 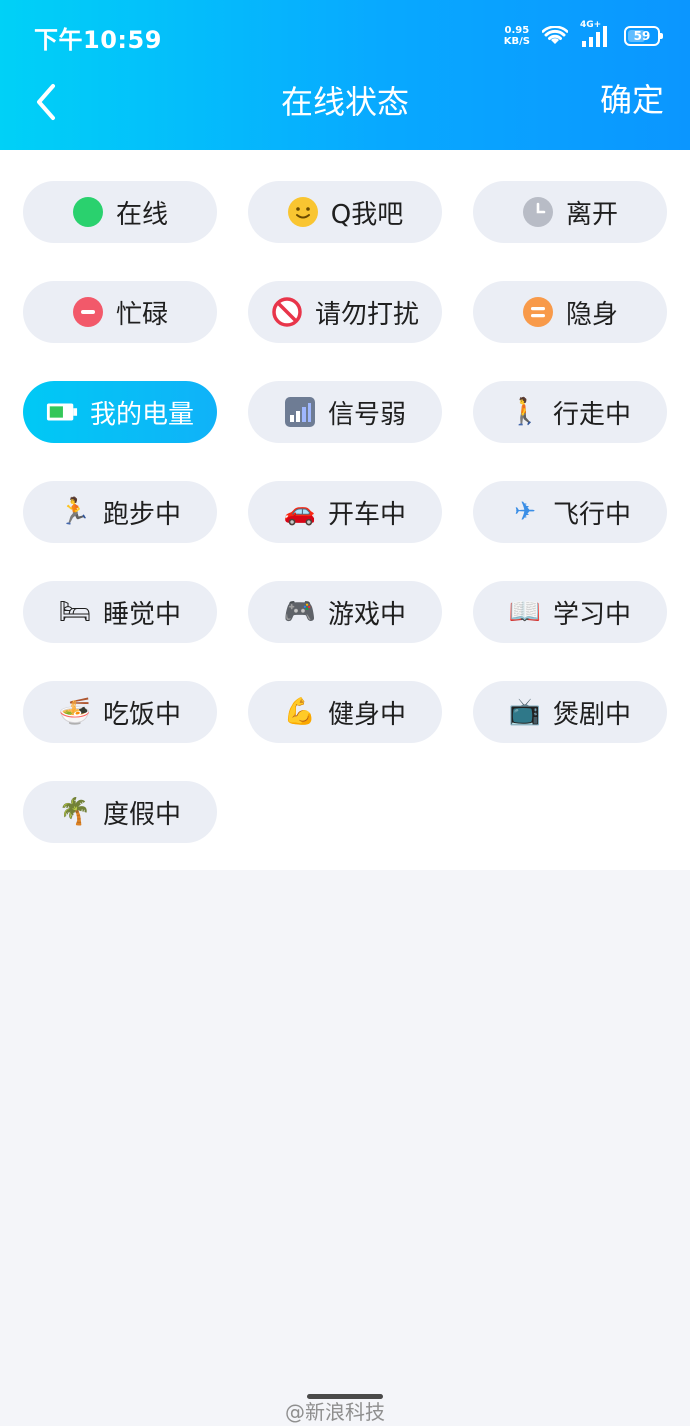 What do you see at coordinates (88, 212) in the screenshot?
I see `green-dot-icon` at bounding box center [88, 212].